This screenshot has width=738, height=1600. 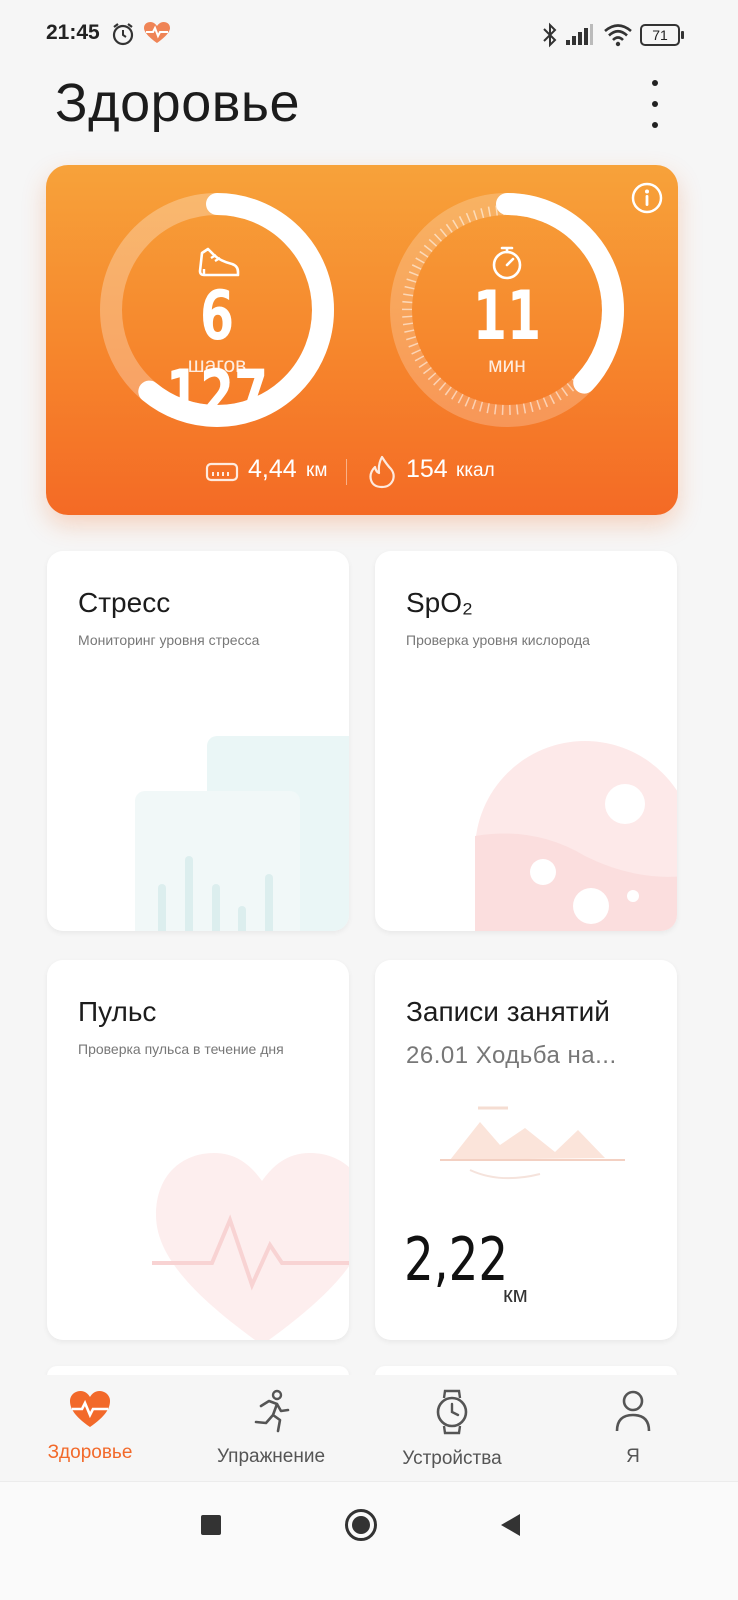 I want to click on activity-stats-row: 4,44 км 154 ккал, so click(x=362, y=475).